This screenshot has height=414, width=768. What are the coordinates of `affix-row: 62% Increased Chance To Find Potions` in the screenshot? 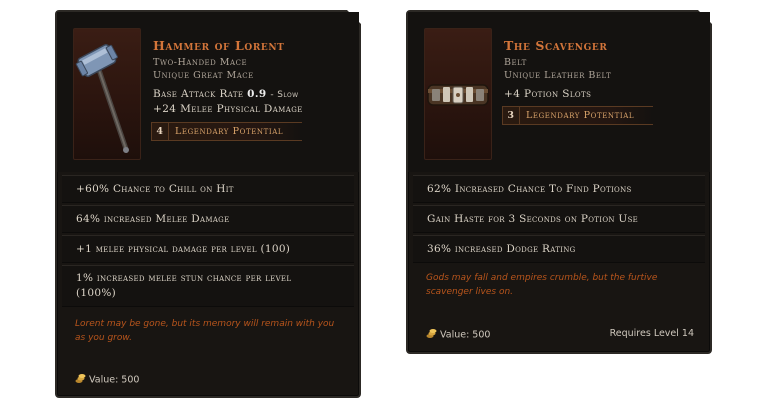 It's located at (559, 189).